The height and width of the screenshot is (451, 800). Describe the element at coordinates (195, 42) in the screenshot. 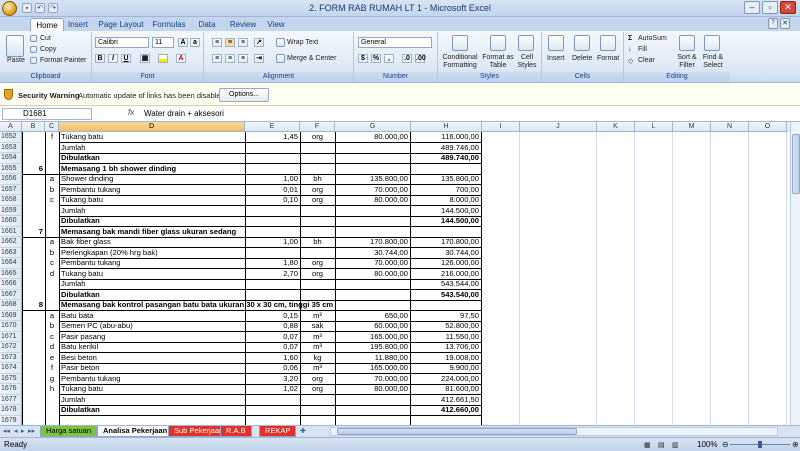

I see `shrink-font-icon: a` at that location.